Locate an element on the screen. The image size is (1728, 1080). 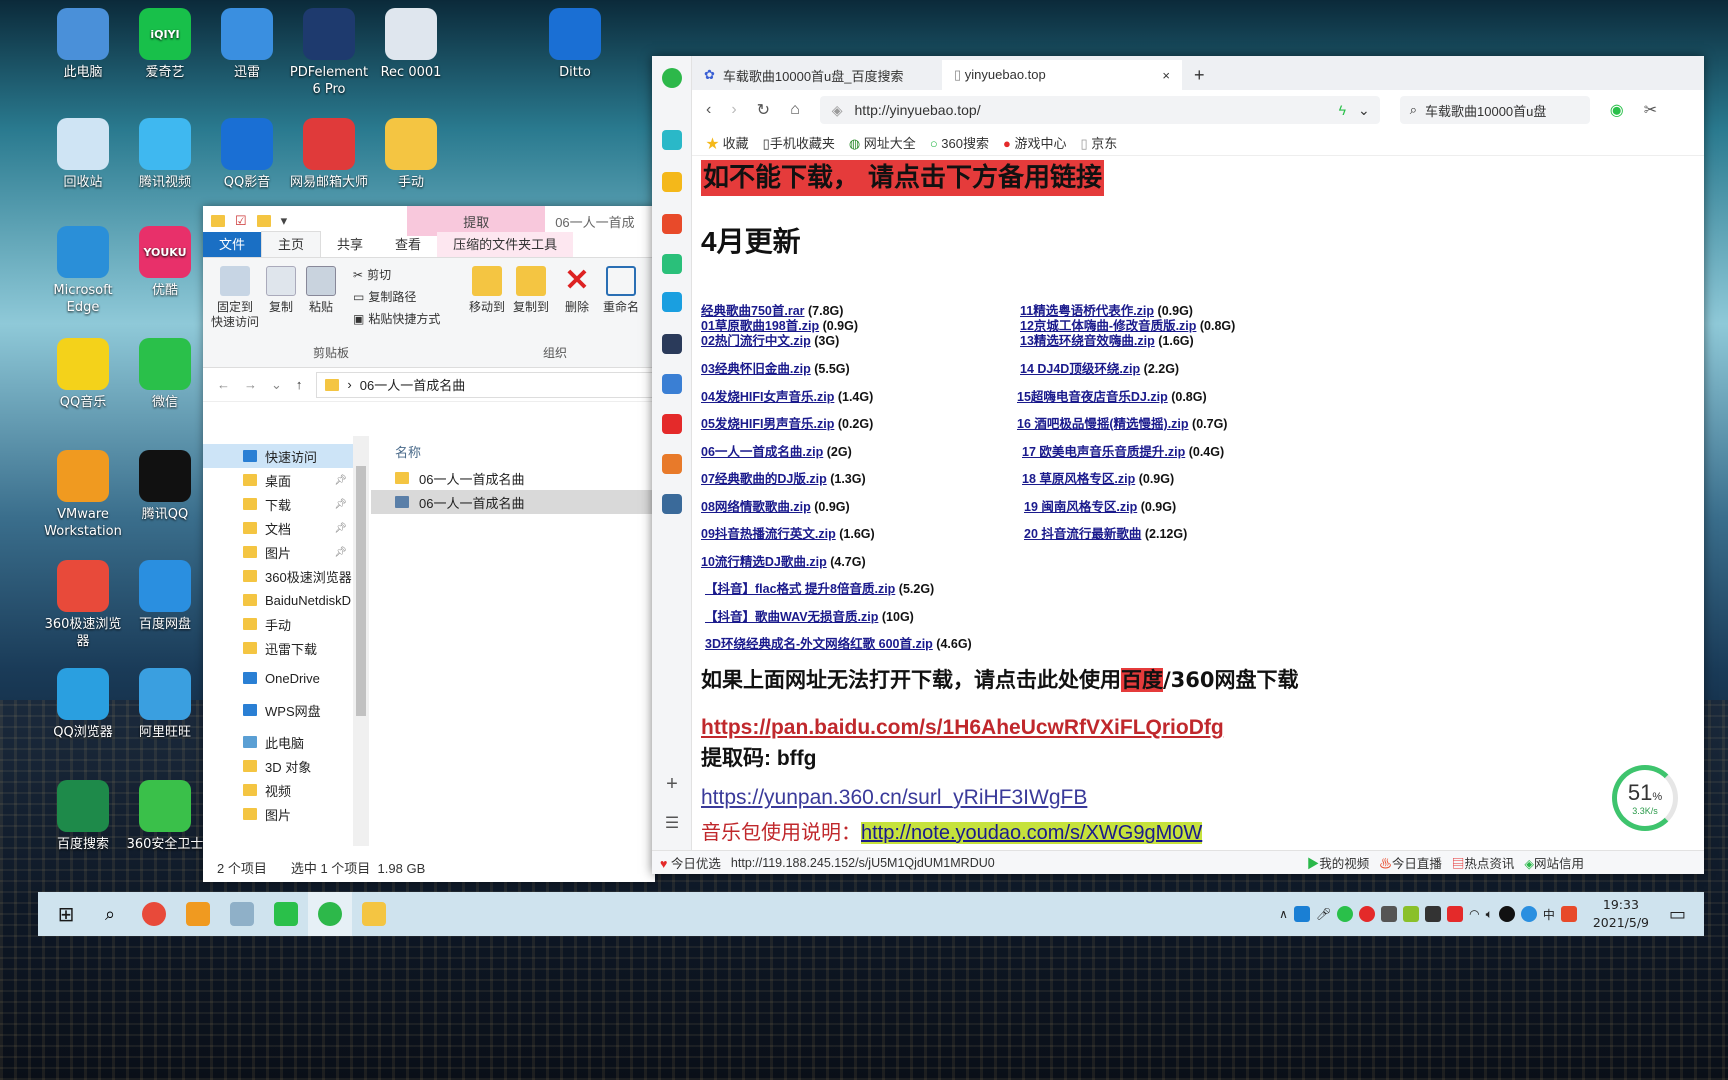
network-speed-widget: 51% 3.3K/s is located at coordinates (1645, 798).